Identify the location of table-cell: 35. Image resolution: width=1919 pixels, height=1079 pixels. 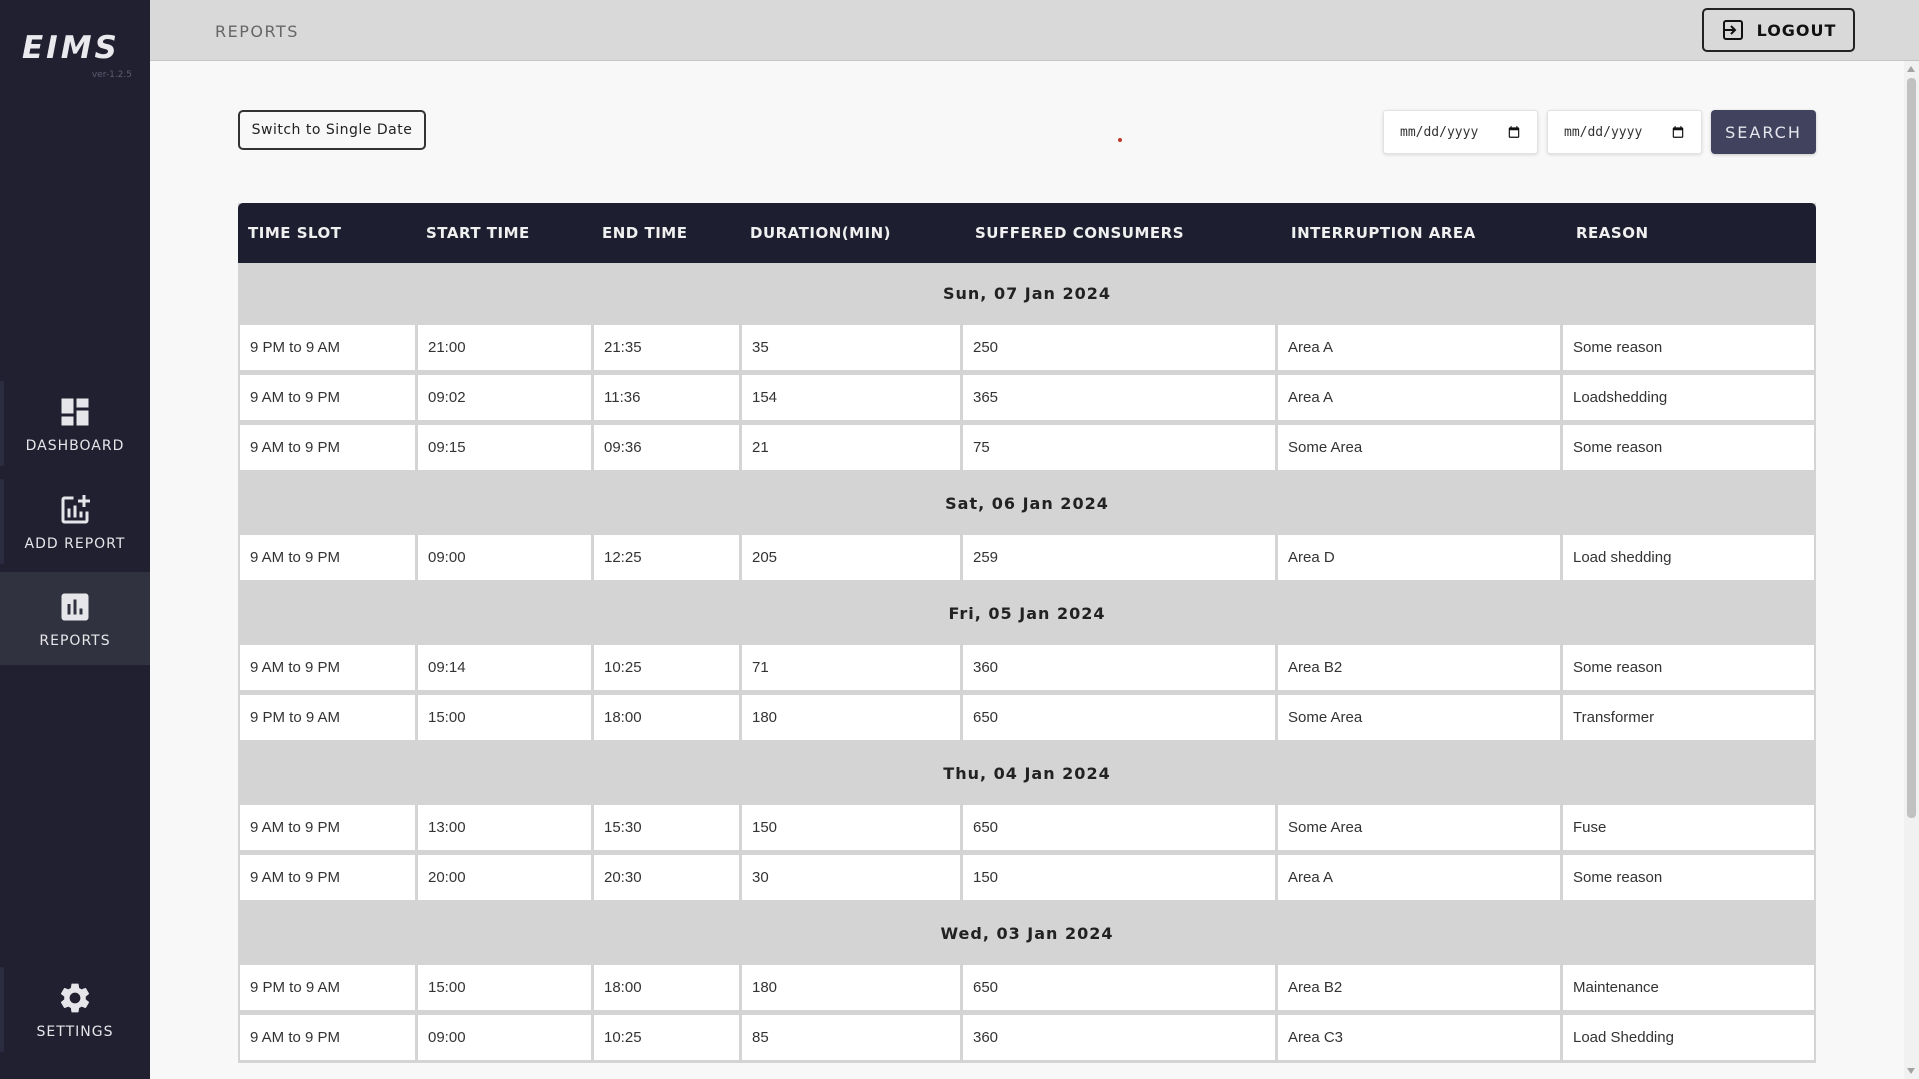
(851, 347).